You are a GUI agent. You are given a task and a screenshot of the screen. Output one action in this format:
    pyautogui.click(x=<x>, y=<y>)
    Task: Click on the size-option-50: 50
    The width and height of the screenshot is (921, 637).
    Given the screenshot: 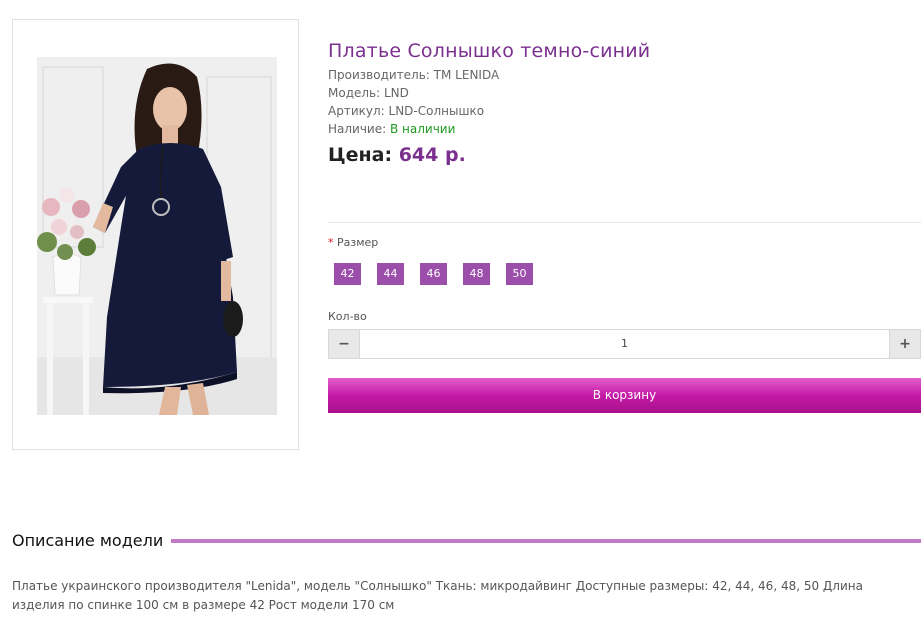 What is the action you would take?
    pyautogui.click(x=519, y=274)
    